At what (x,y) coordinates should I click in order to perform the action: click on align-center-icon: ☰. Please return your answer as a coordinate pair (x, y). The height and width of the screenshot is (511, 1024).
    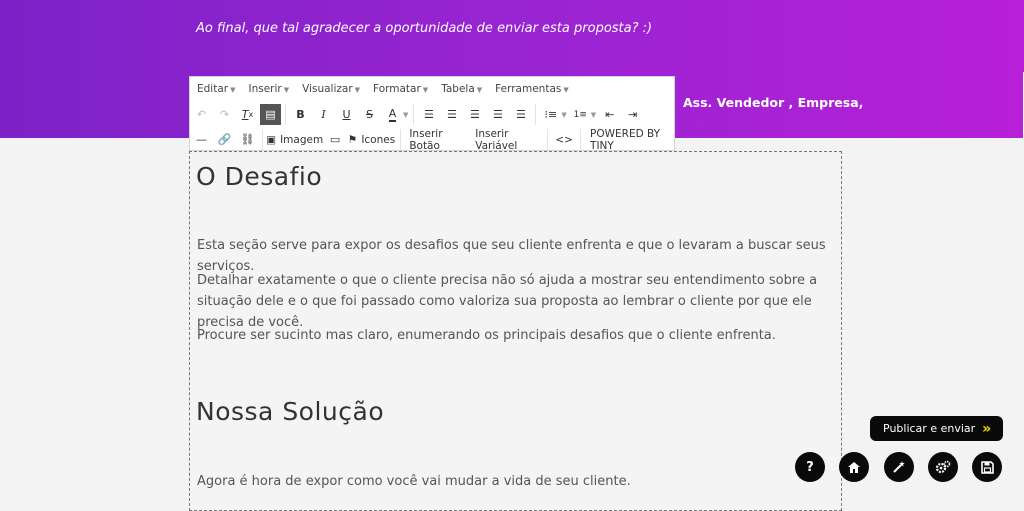
    Looking at the image, I should click on (451, 114).